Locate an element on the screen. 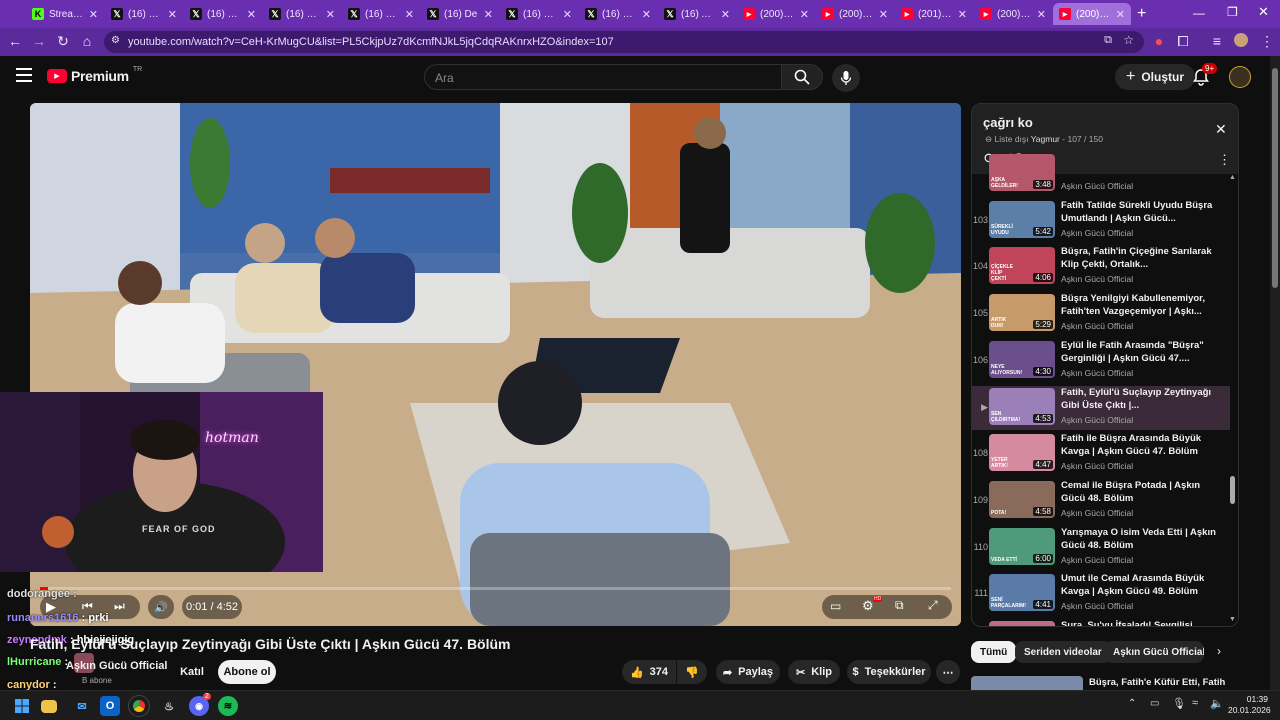 Image resolution: width=1280 pixels, height=720 pixels. steam-icon: ♨ is located at coordinates (169, 706).